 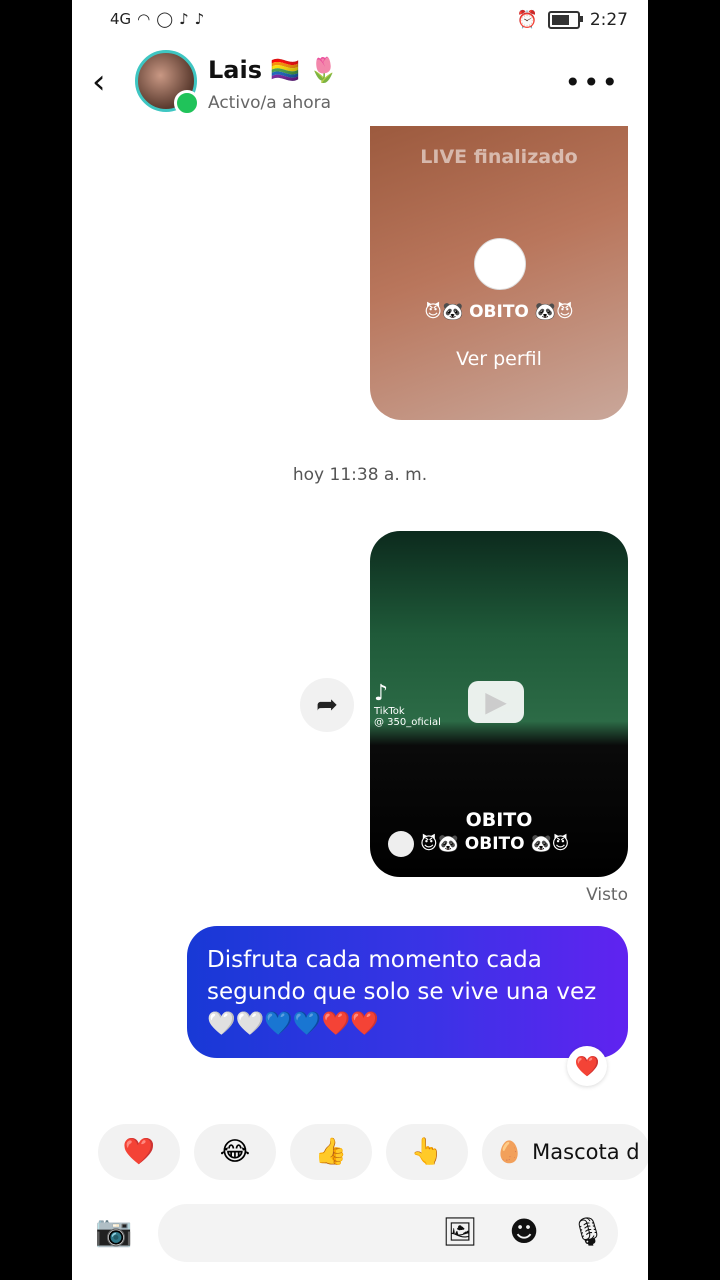 What do you see at coordinates (427, 1152) in the screenshot?
I see `quick-reply-point-up: 👆` at bounding box center [427, 1152].